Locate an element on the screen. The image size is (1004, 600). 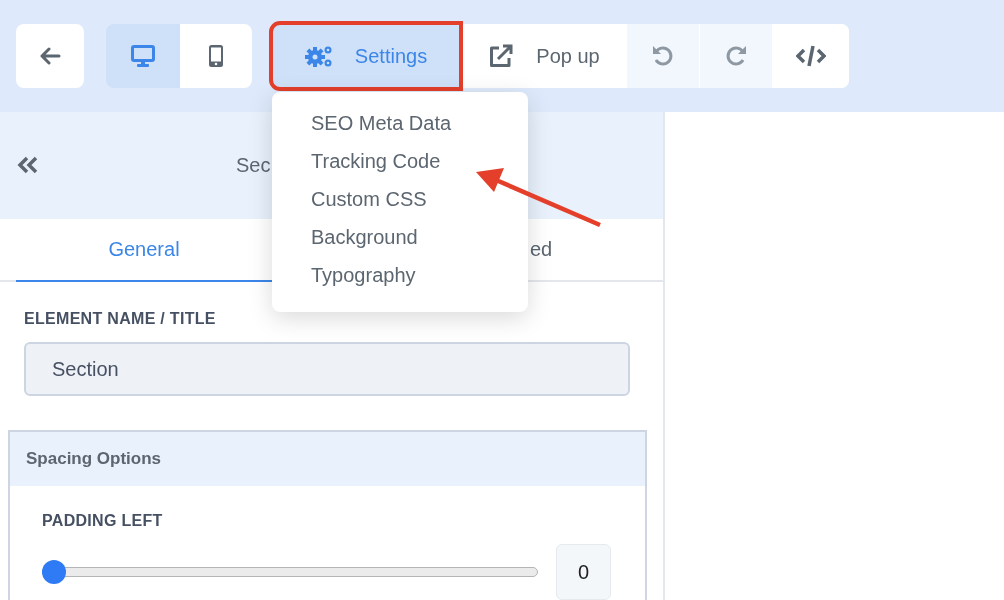
menu-item: SEO Meta Data is located at coordinates (362, 123).